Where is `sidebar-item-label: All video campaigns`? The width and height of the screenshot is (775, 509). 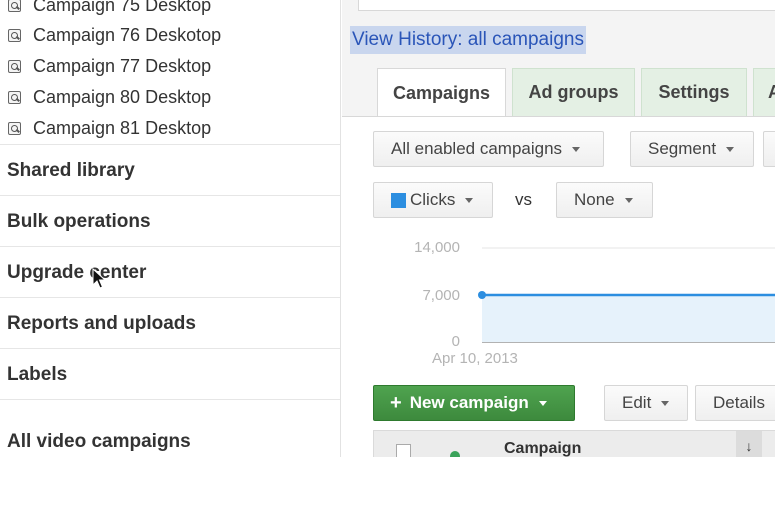 sidebar-item-label: All video campaigns is located at coordinates (99, 441).